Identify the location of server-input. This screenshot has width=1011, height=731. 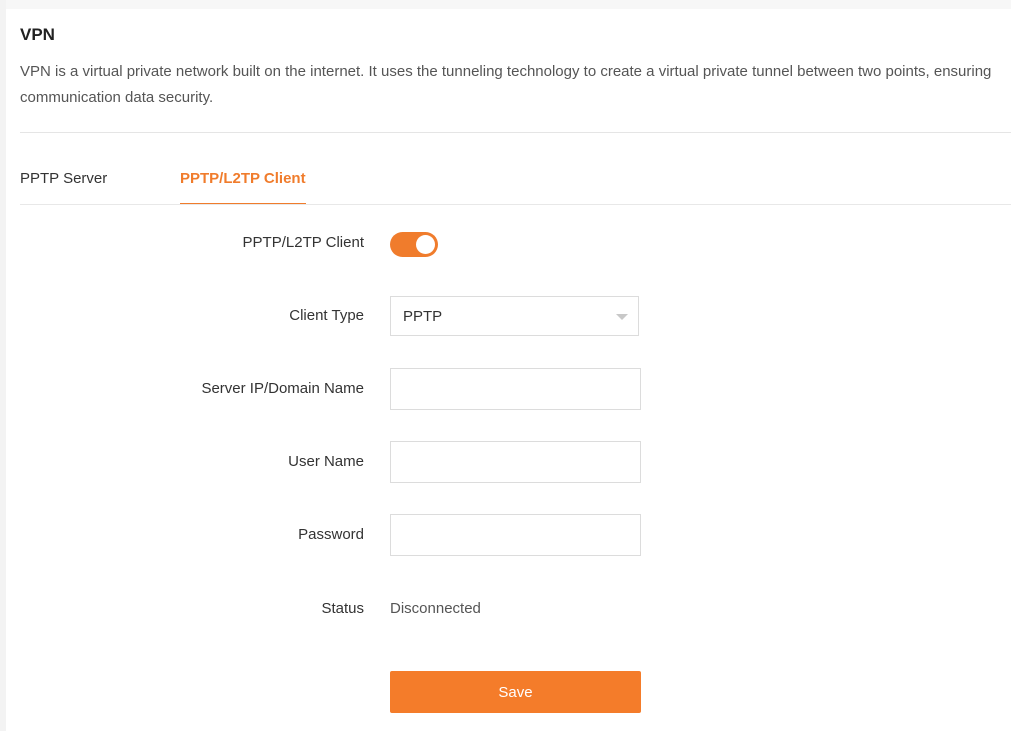
(515, 389).